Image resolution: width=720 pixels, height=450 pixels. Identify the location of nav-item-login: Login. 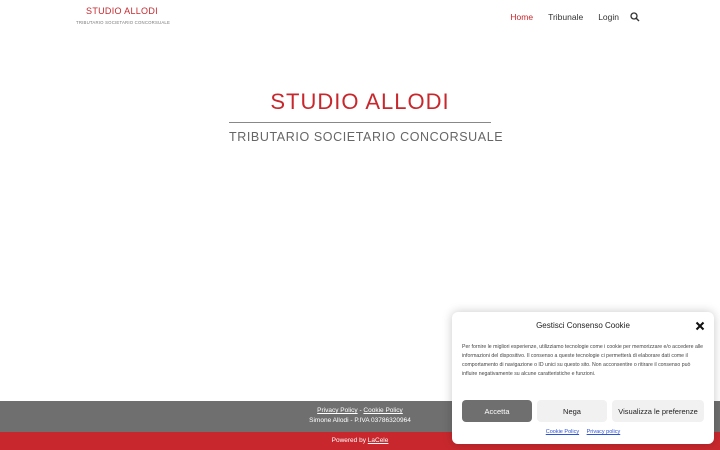
(608, 17).